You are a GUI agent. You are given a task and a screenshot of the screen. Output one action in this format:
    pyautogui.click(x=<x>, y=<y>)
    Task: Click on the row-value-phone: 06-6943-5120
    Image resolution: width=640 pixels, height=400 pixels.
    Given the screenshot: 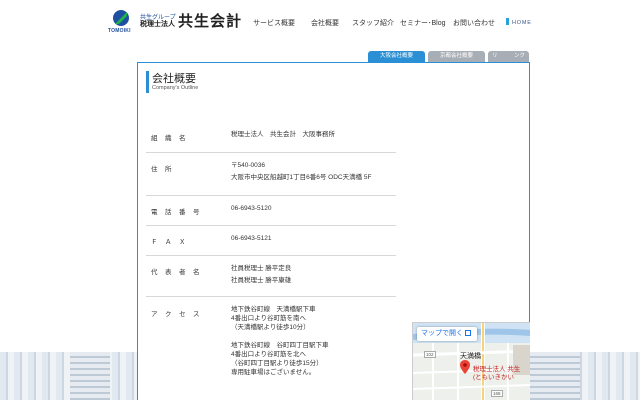 What is the action you would take?
    pyautogui.click(x=251, y=209)
    